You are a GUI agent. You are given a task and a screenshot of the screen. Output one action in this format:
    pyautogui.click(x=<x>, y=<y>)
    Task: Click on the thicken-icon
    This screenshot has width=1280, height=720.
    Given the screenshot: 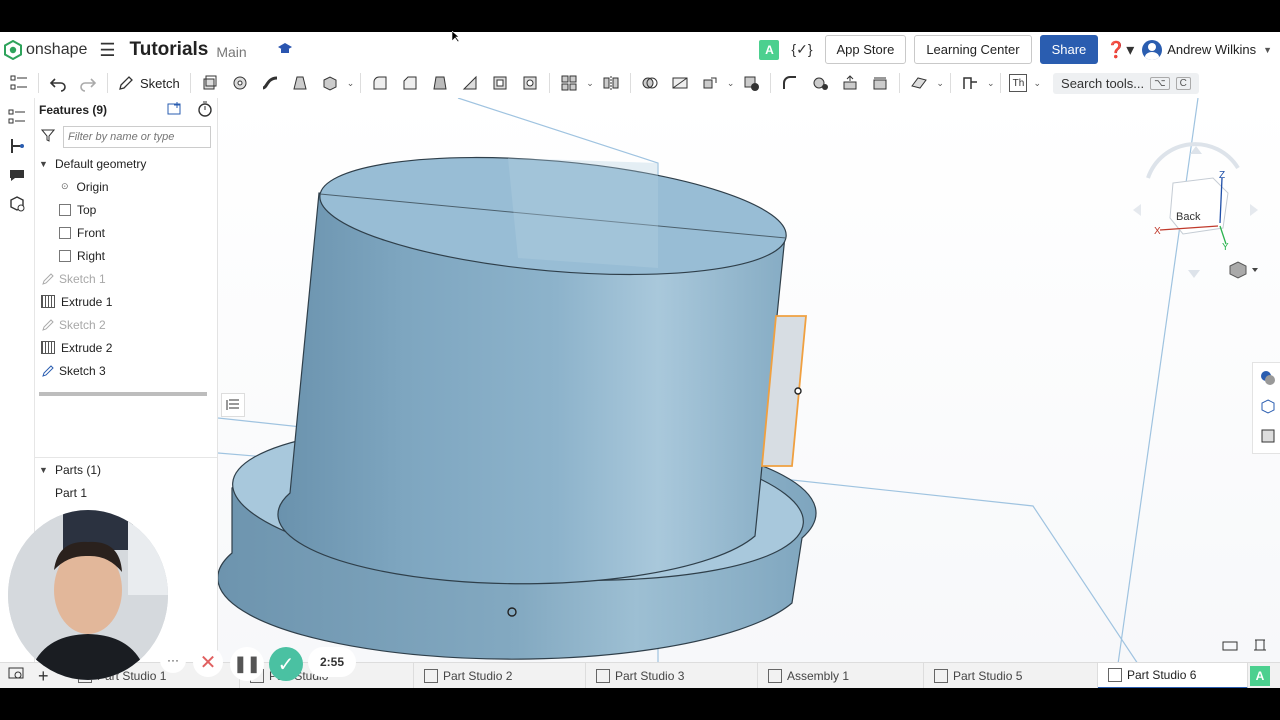 What is the action you would take?
    pyautogui.click(x=330, y=83)
    